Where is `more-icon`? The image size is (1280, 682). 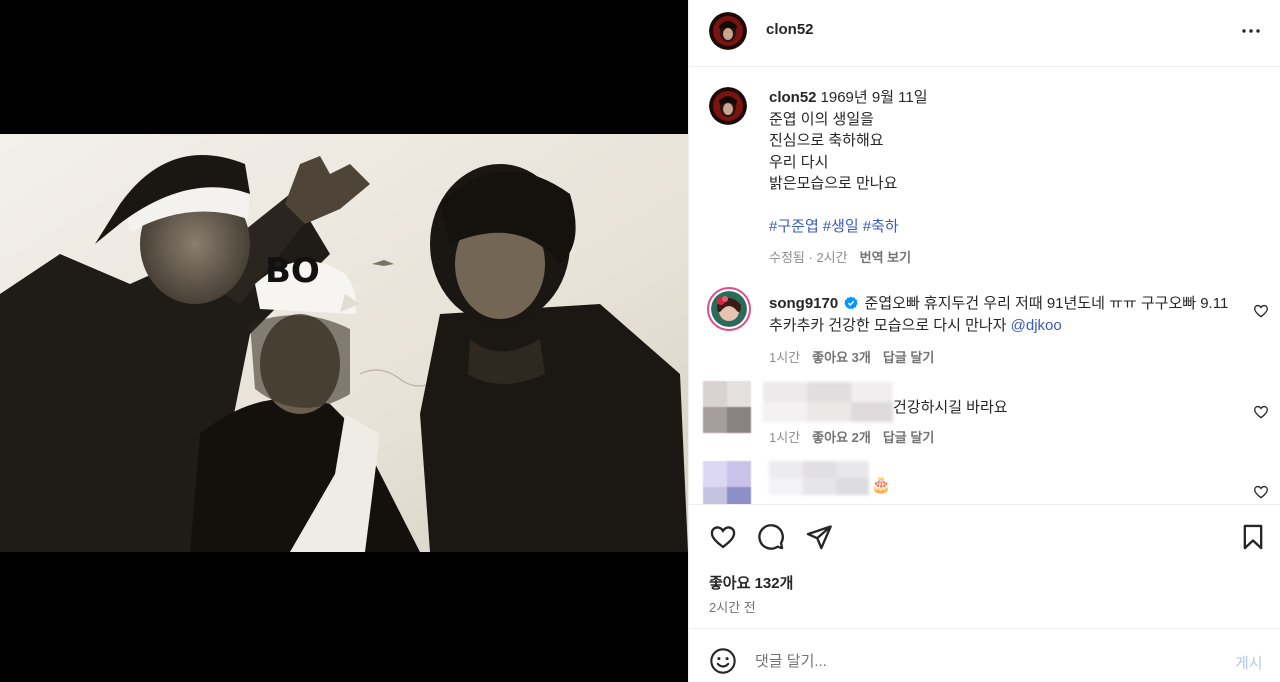
more-icon is located at coordinates (1251, 31).